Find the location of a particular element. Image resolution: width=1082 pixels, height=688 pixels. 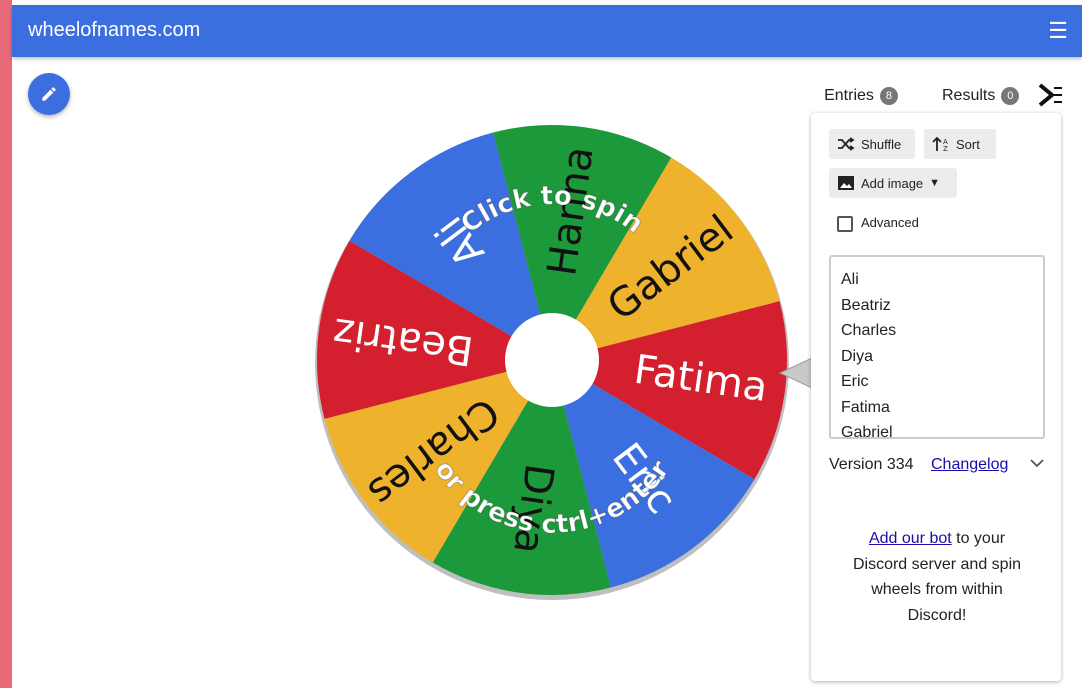

caret-down-icon: ▼ is located at coordinates (935, 183).